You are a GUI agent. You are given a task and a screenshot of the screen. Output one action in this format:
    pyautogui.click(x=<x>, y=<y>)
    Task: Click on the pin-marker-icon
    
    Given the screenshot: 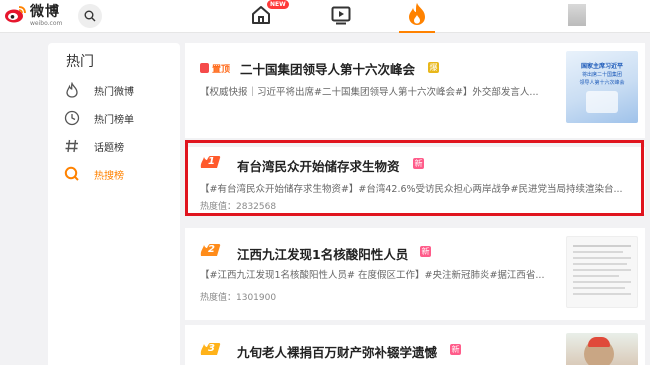 What is the action you would take?
    pyautogui.click(x=204, y=68)
    